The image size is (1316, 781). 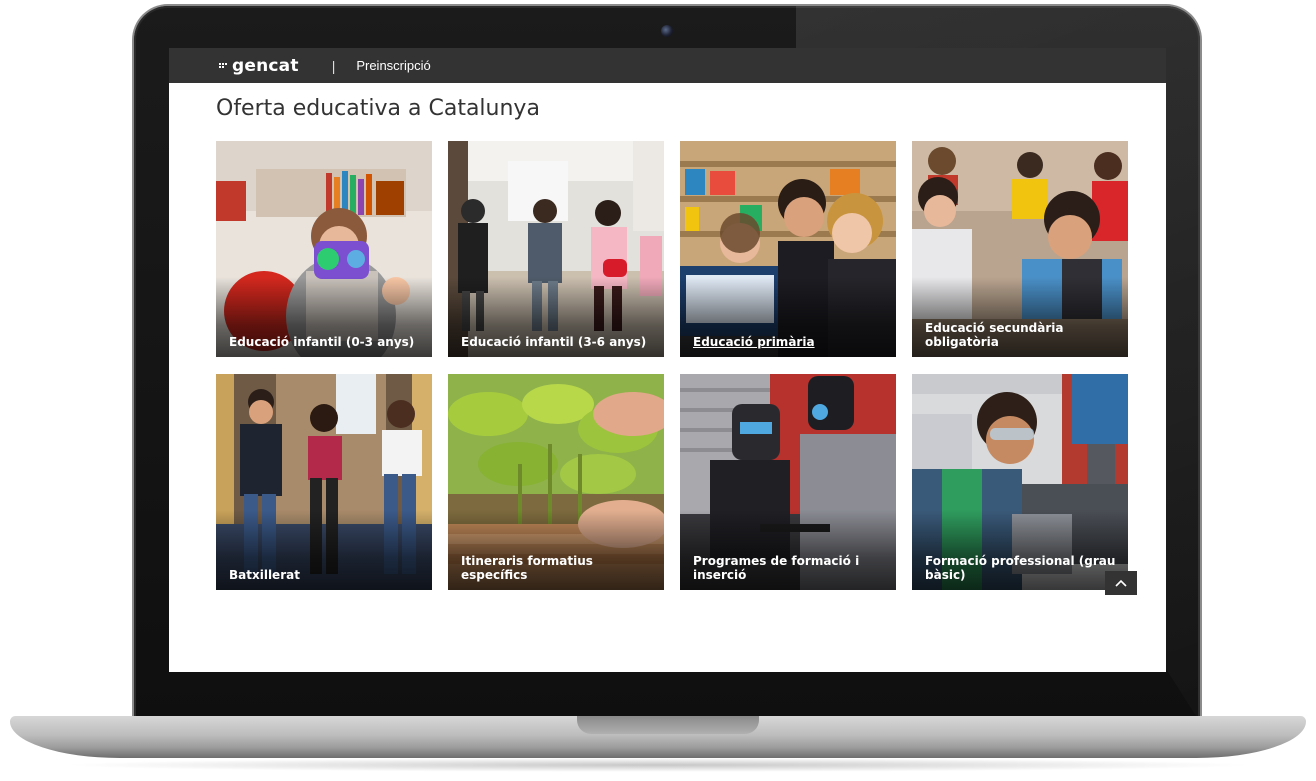 I want to click on page-title: Oferta educativa a Catalunya, so click(x=378, y=108).